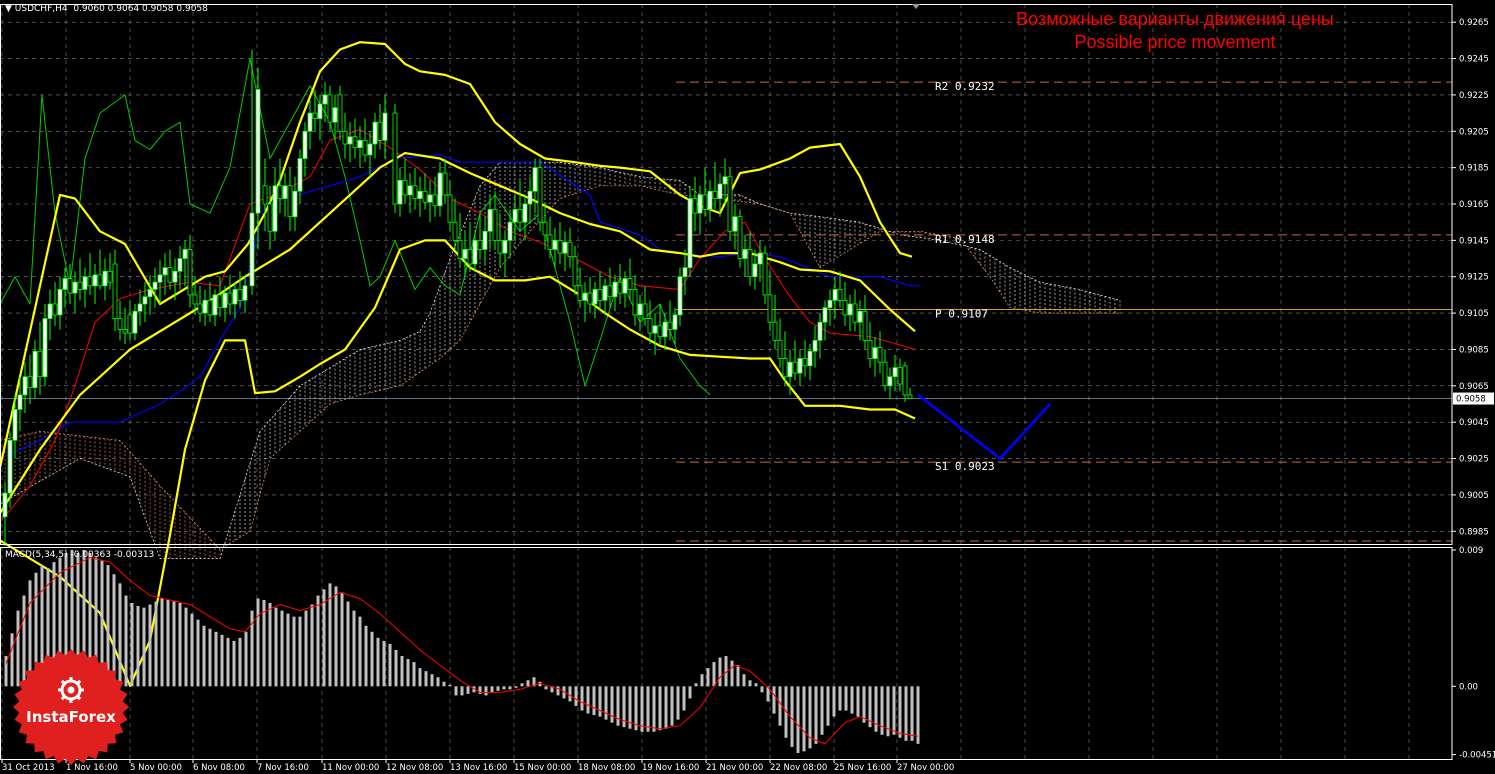  What do you see at coordinates (670, 768) in the screenshot?
I see `x-tick-label: 19 Nov 16:00` at bounding box center [670, 768].